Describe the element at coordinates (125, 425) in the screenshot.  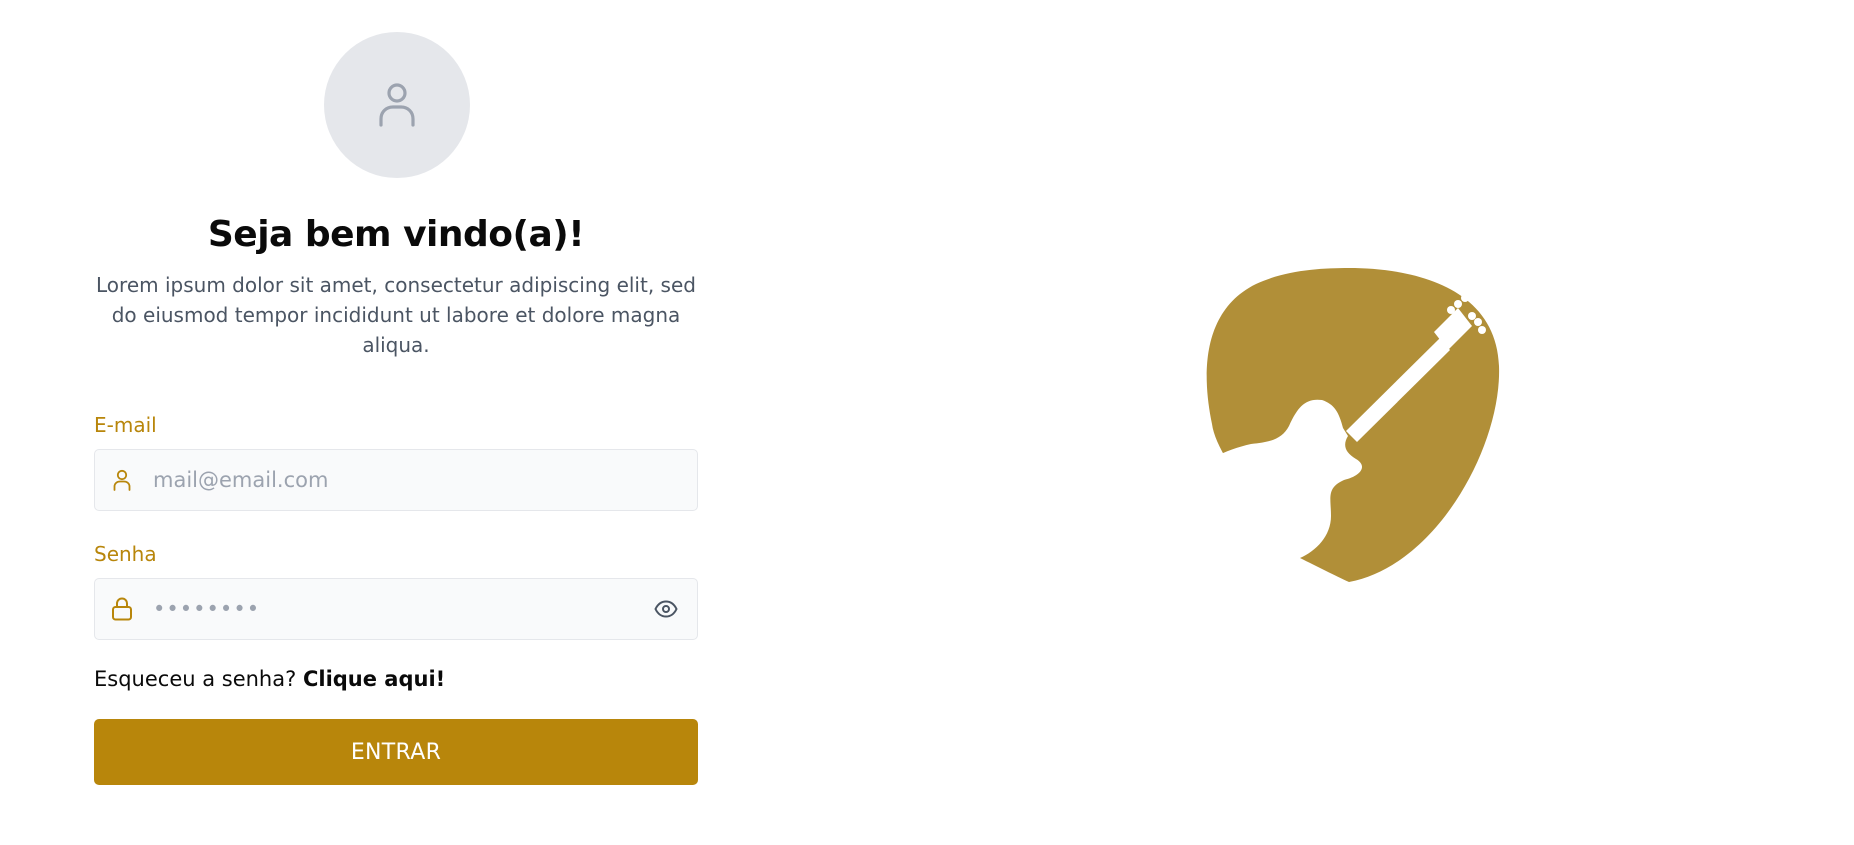
I see `email-label: E-mail` at that location.